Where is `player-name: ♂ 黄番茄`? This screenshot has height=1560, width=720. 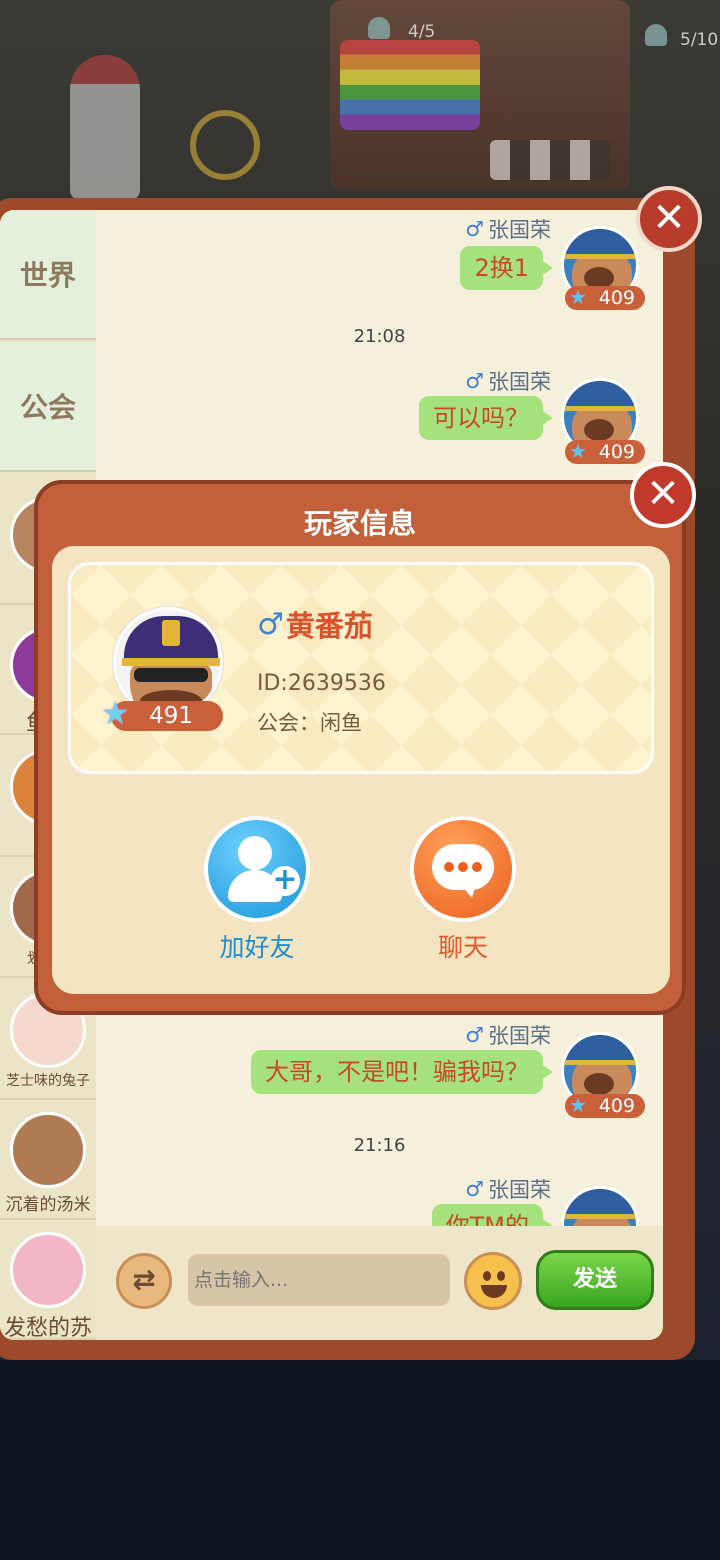
player-name: ♂ 黄番茄 is located at coordinates (315, 624).